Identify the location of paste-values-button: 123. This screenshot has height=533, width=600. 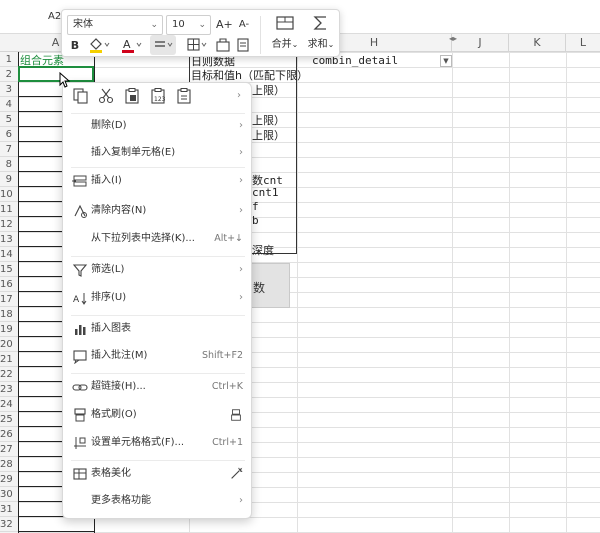
(158, 96).